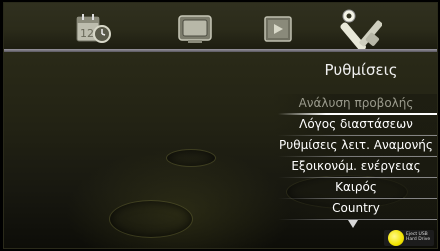  I want to click on scroll-down-arrow-icon, so click(353, 224).